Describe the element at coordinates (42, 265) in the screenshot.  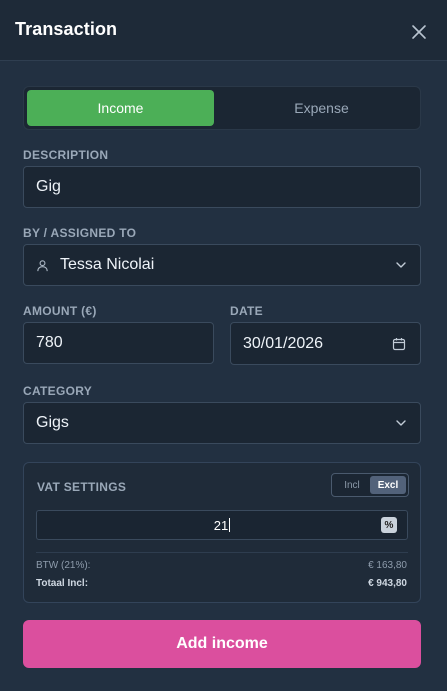
I see `user-icon` at that location.